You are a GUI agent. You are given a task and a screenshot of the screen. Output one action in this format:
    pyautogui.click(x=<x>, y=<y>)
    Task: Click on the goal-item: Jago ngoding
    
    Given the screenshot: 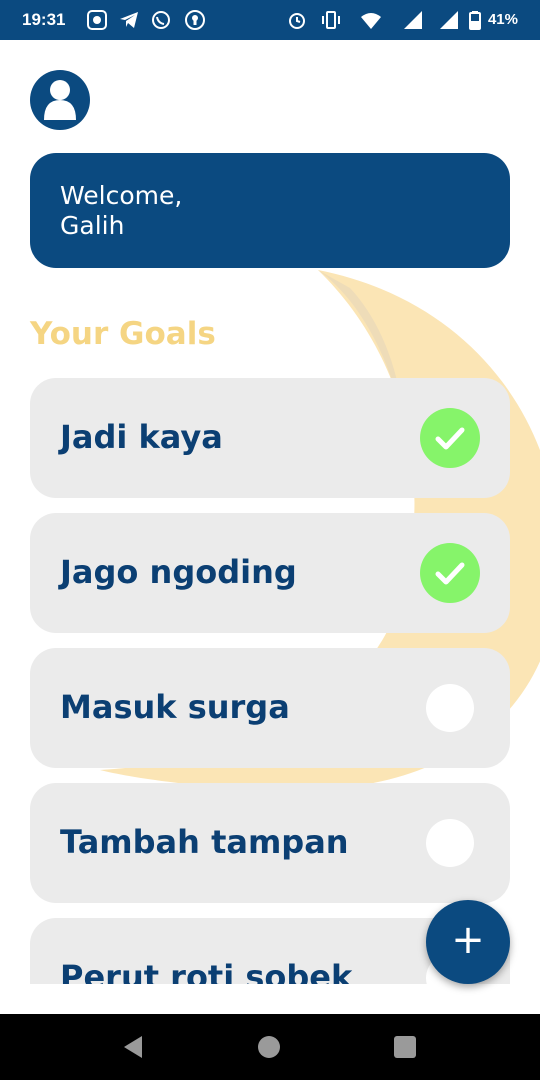 What is the action you would take?
    pyautogui.click(x=270, y=573)
    